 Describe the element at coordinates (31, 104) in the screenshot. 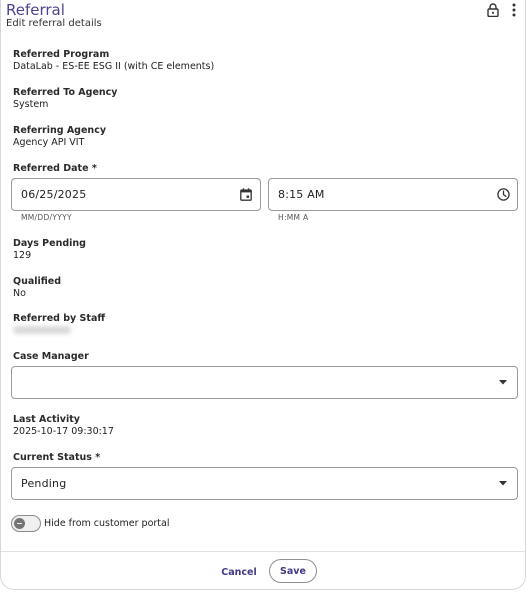

I see `referred-to-agency-value: System` at that location.